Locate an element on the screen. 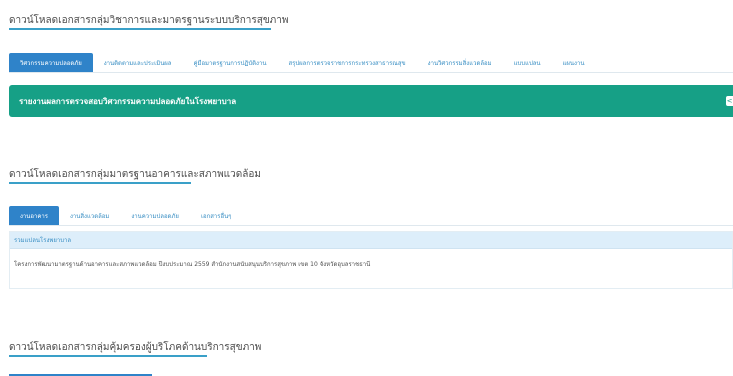 Image resolution: width=733 pixels, height=376 pixels. tab-safety-engineering: วิศวกรรมความปลอดภัย is located at coordinates (51, 62).